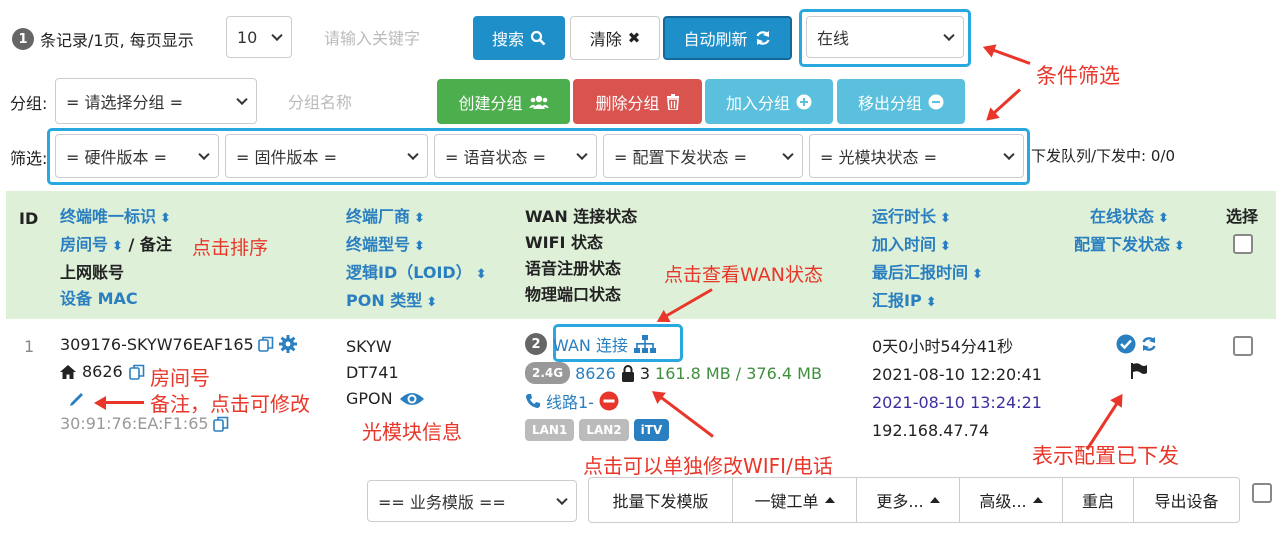  Describe the element at coordinates (550, 430) in the screenshot. I see `port-lan1: LAN1` at that location.